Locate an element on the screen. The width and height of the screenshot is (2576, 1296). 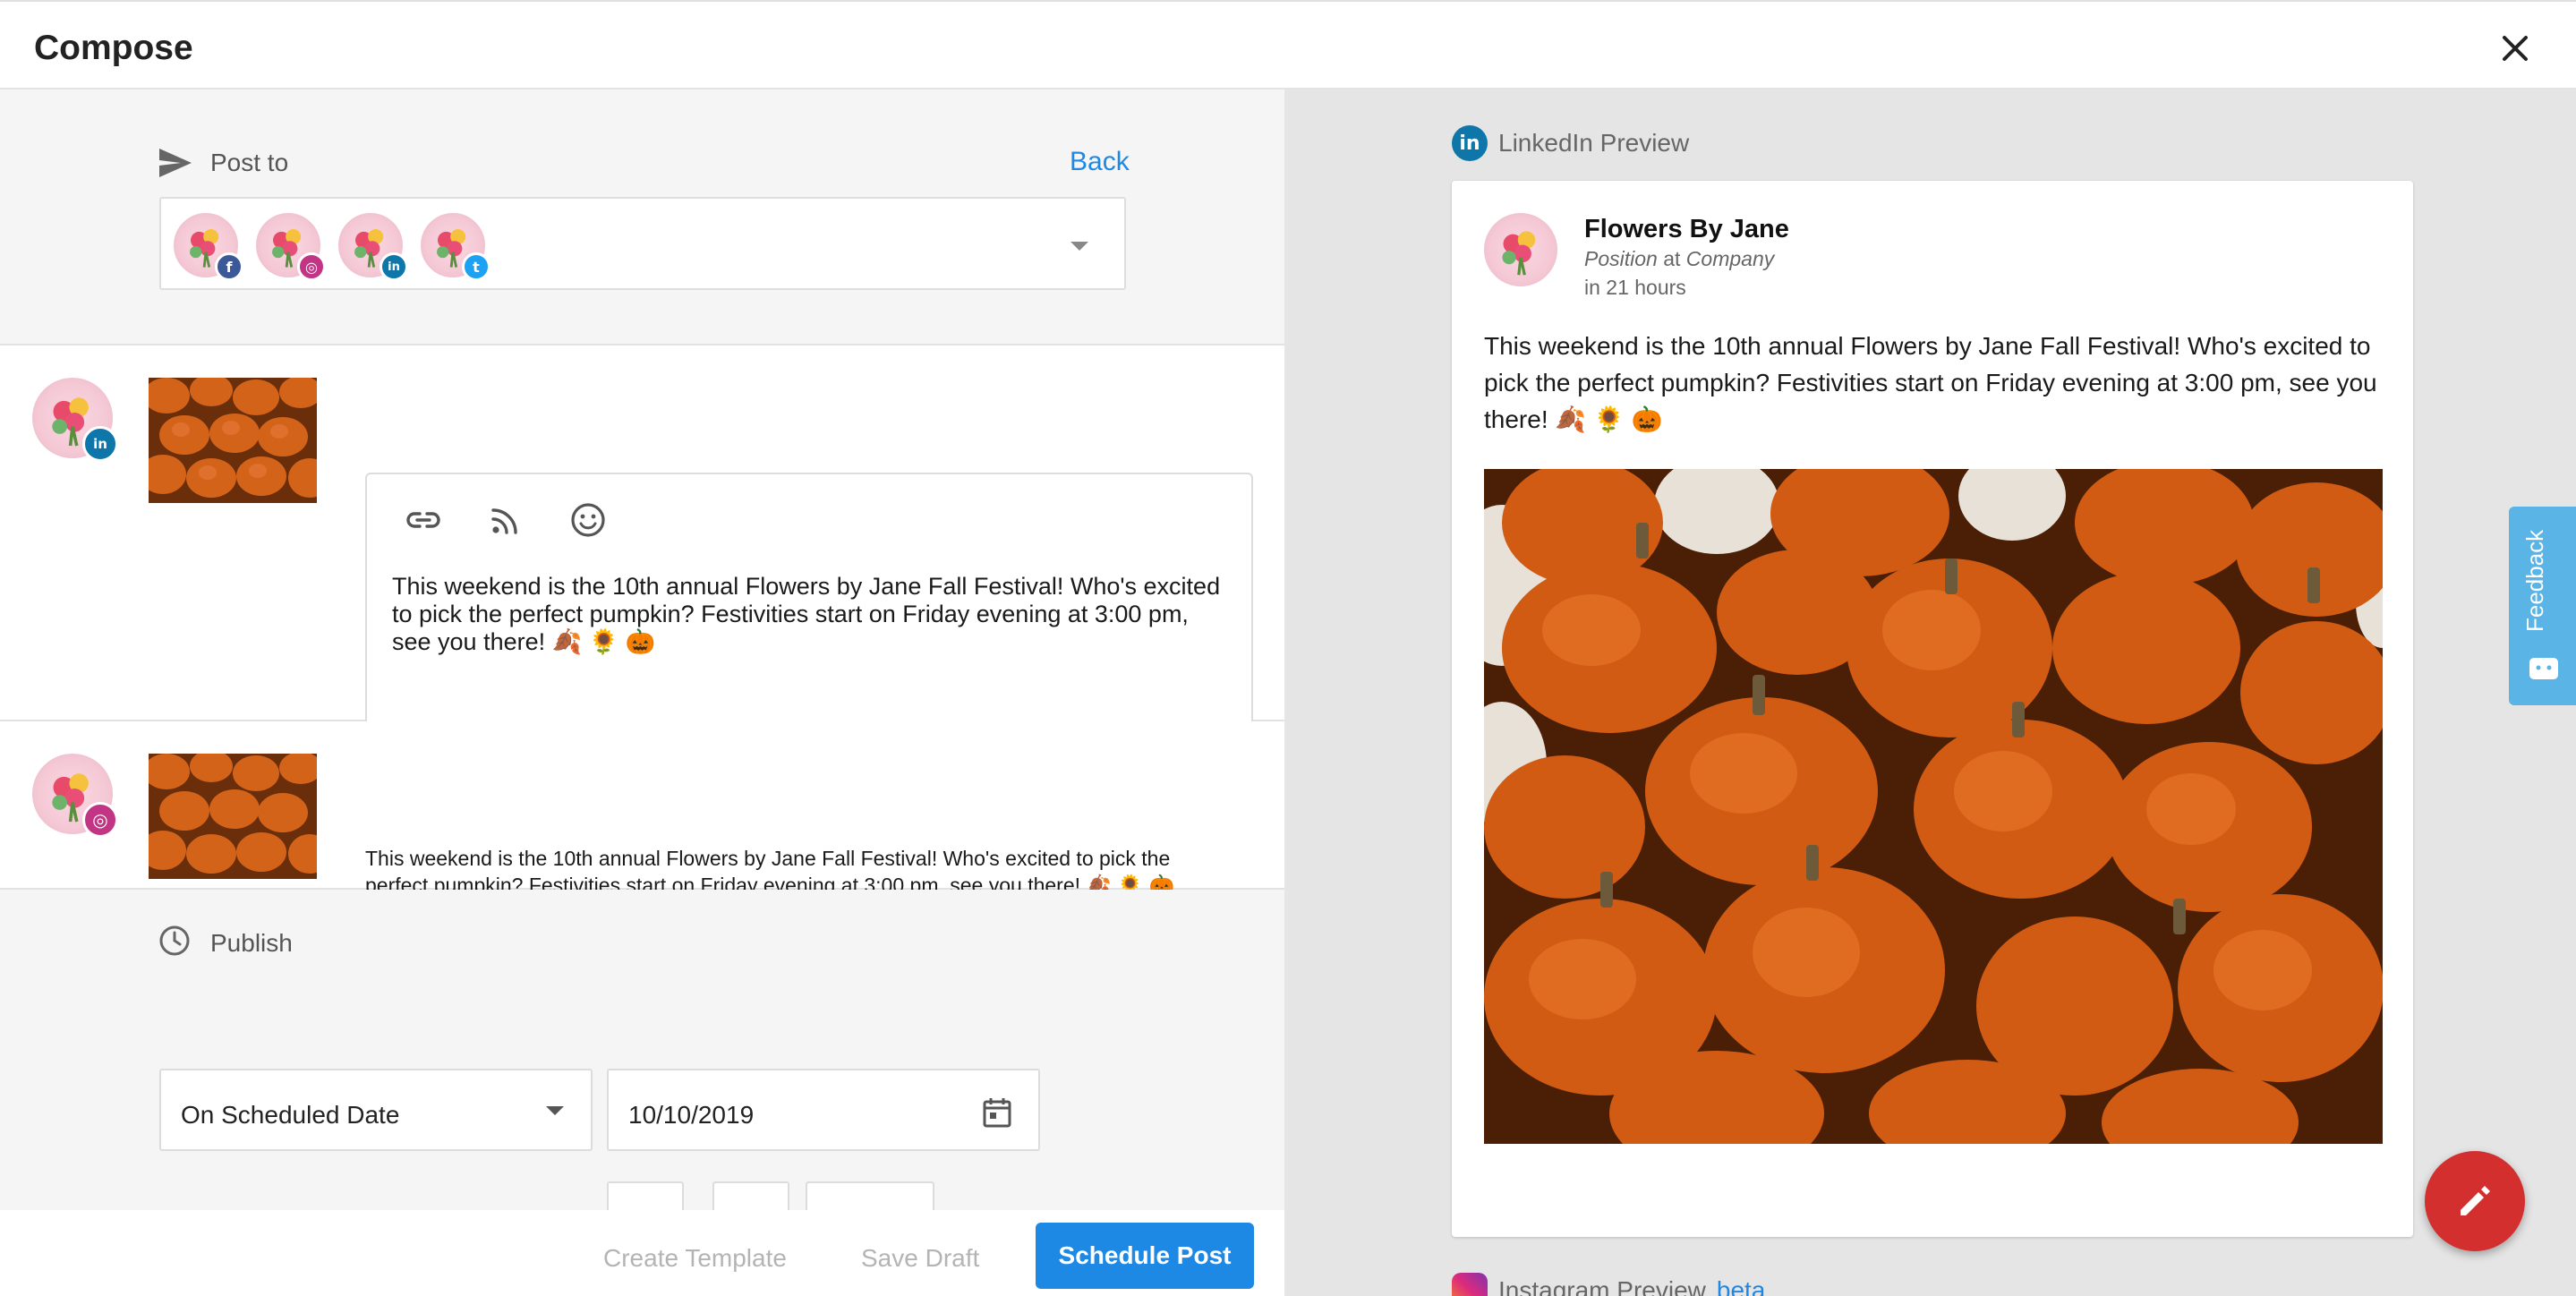
post-to-section: Post to Back f ◎ in t is located at coordinates (642, 218).